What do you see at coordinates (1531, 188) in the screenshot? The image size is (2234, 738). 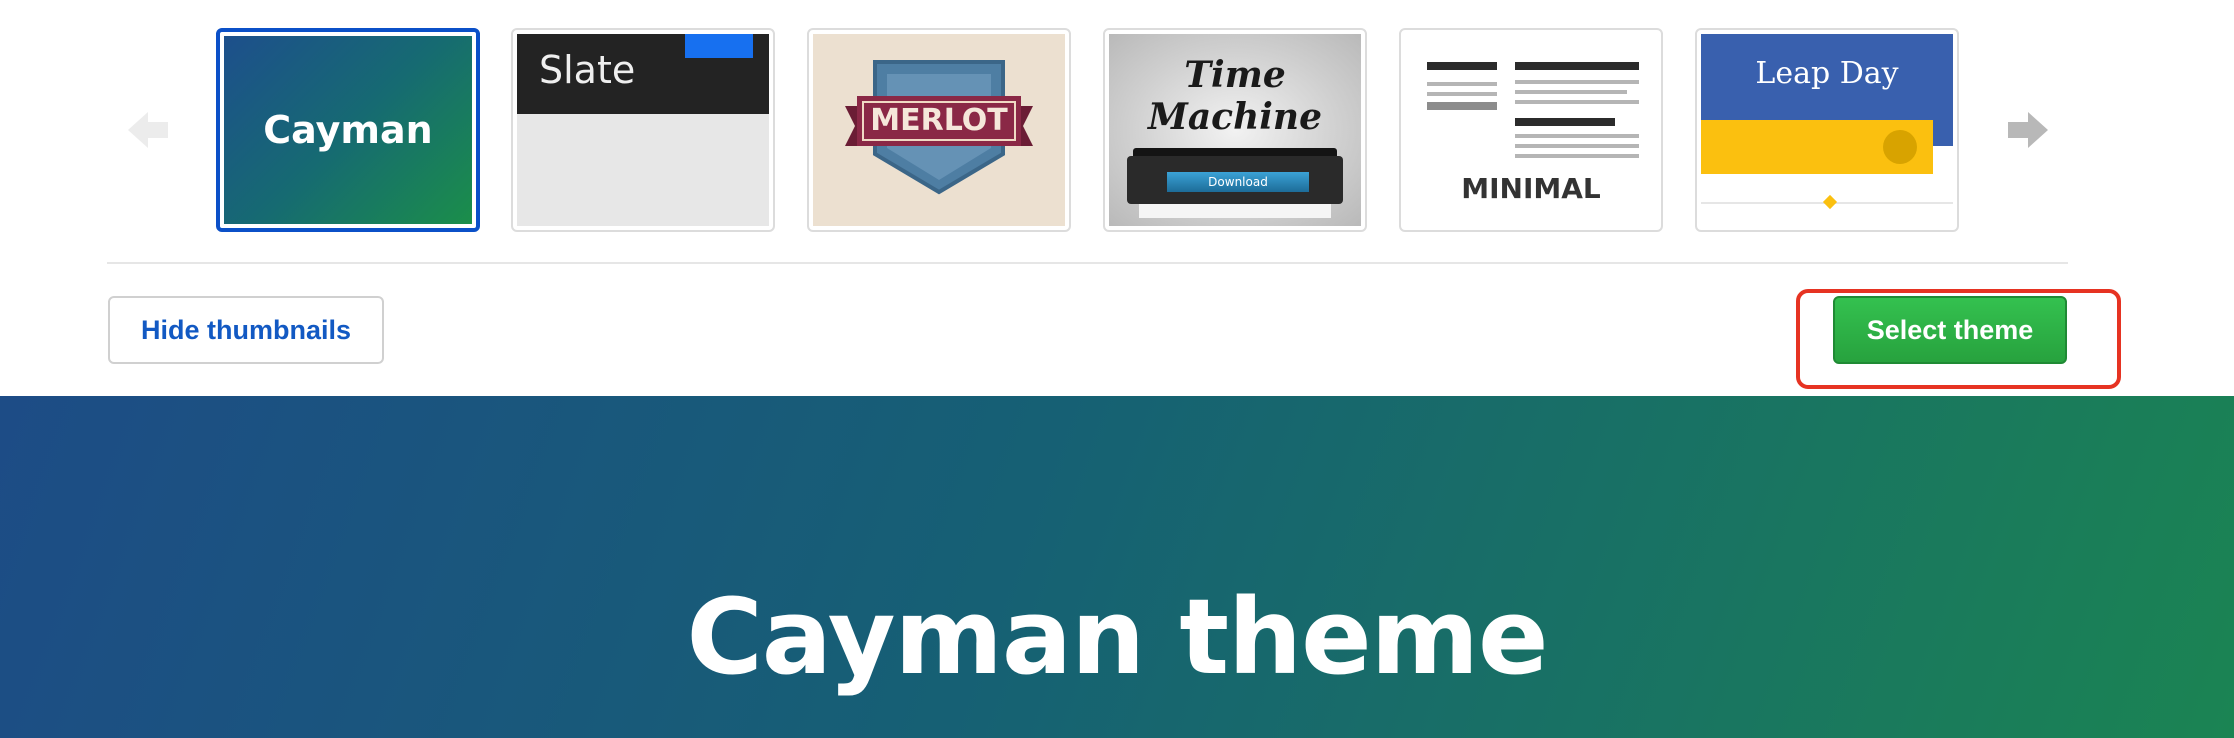 I see `thumb-label: MINIMAL` at bounding box center [1531, 188].